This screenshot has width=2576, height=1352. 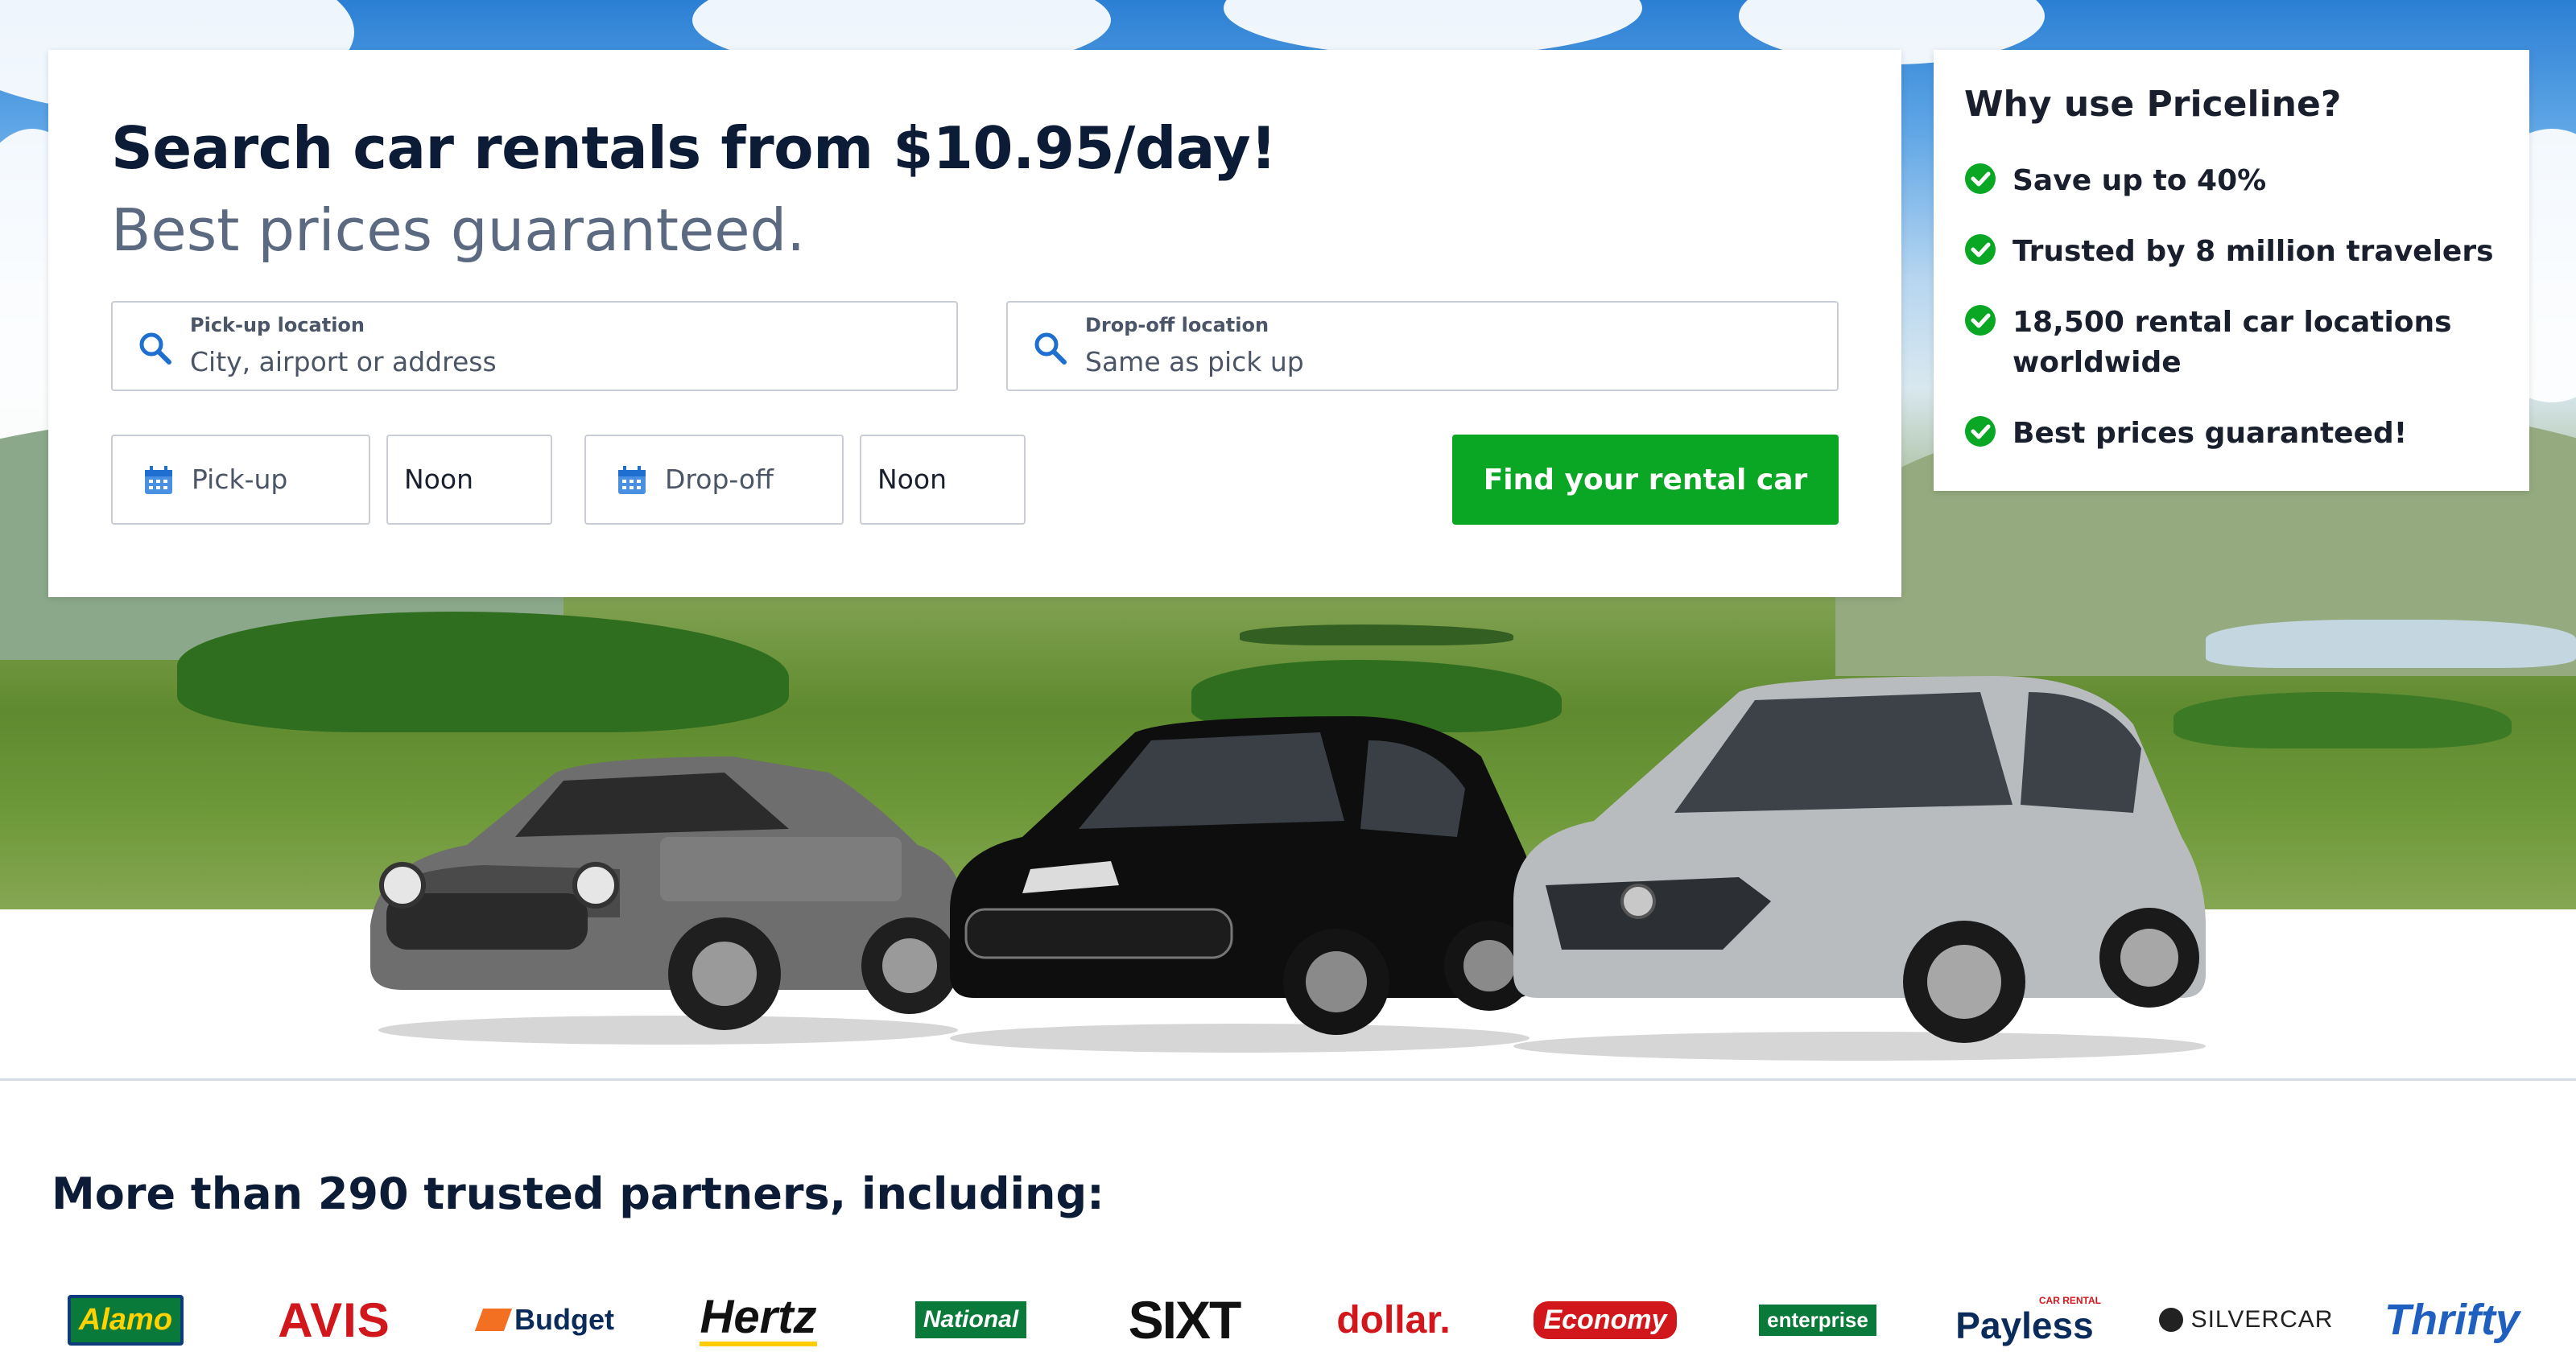 What do you see at coordinates (694, 148) in the screenshot?
I see `search-headline: Search car rentals from $10.95/day!` at bounding box center [694, 148].